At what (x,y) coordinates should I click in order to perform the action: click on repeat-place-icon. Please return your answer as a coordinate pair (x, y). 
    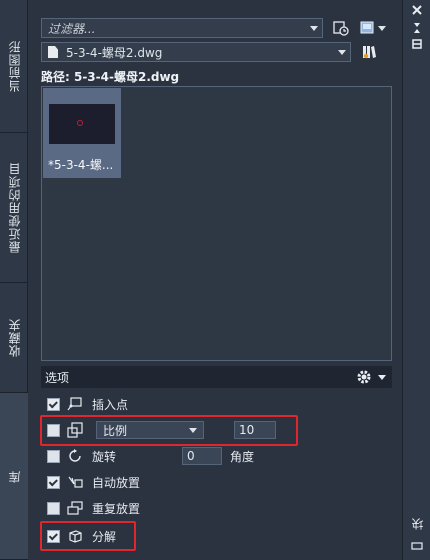
    Looking at the image, I should click on (75, 508).